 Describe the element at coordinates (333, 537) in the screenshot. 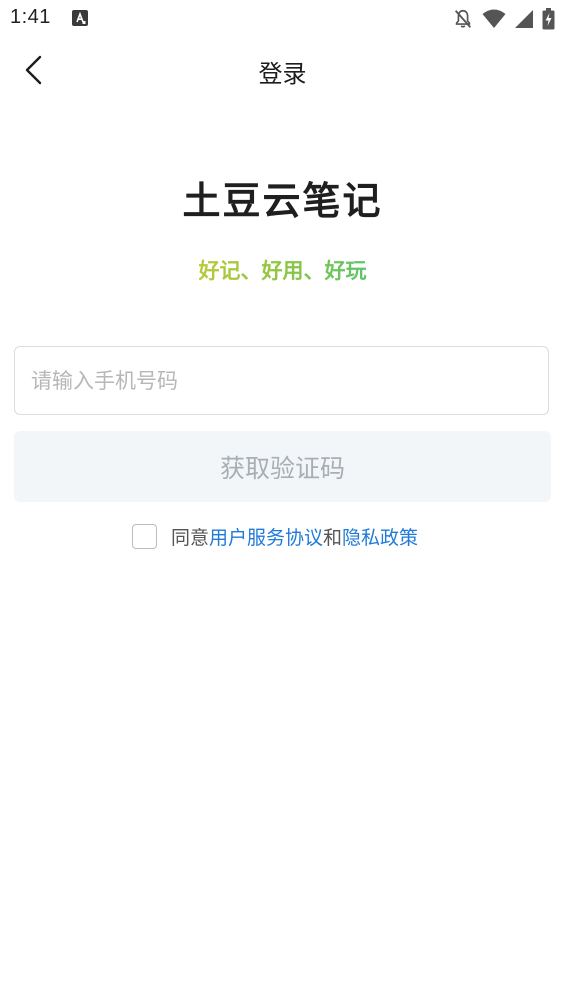

I see `agree-conjunction: 和` at that location.